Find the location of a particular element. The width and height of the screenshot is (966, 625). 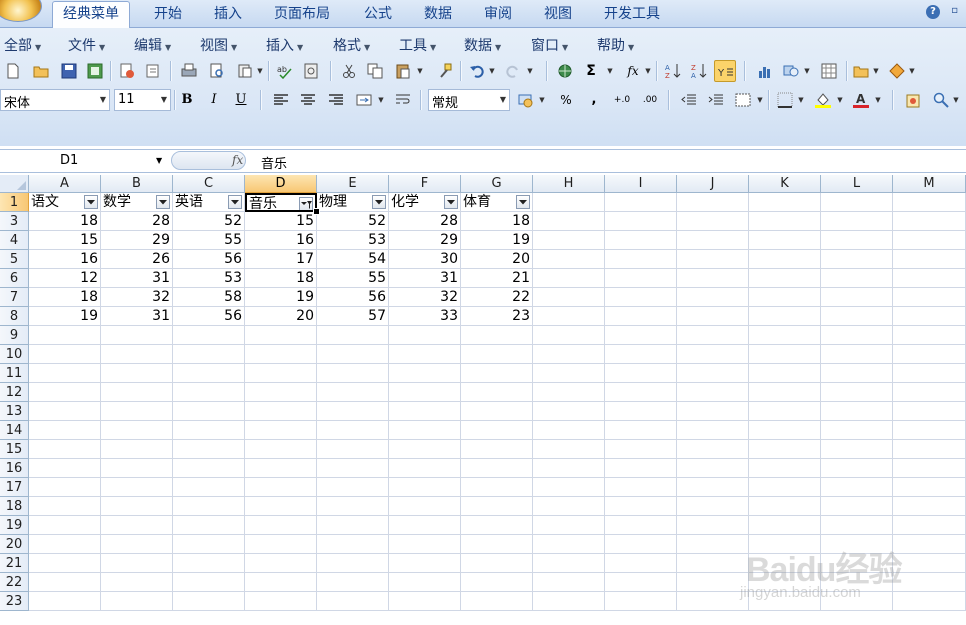

cell-e15 is located at coordinates (353, 449).